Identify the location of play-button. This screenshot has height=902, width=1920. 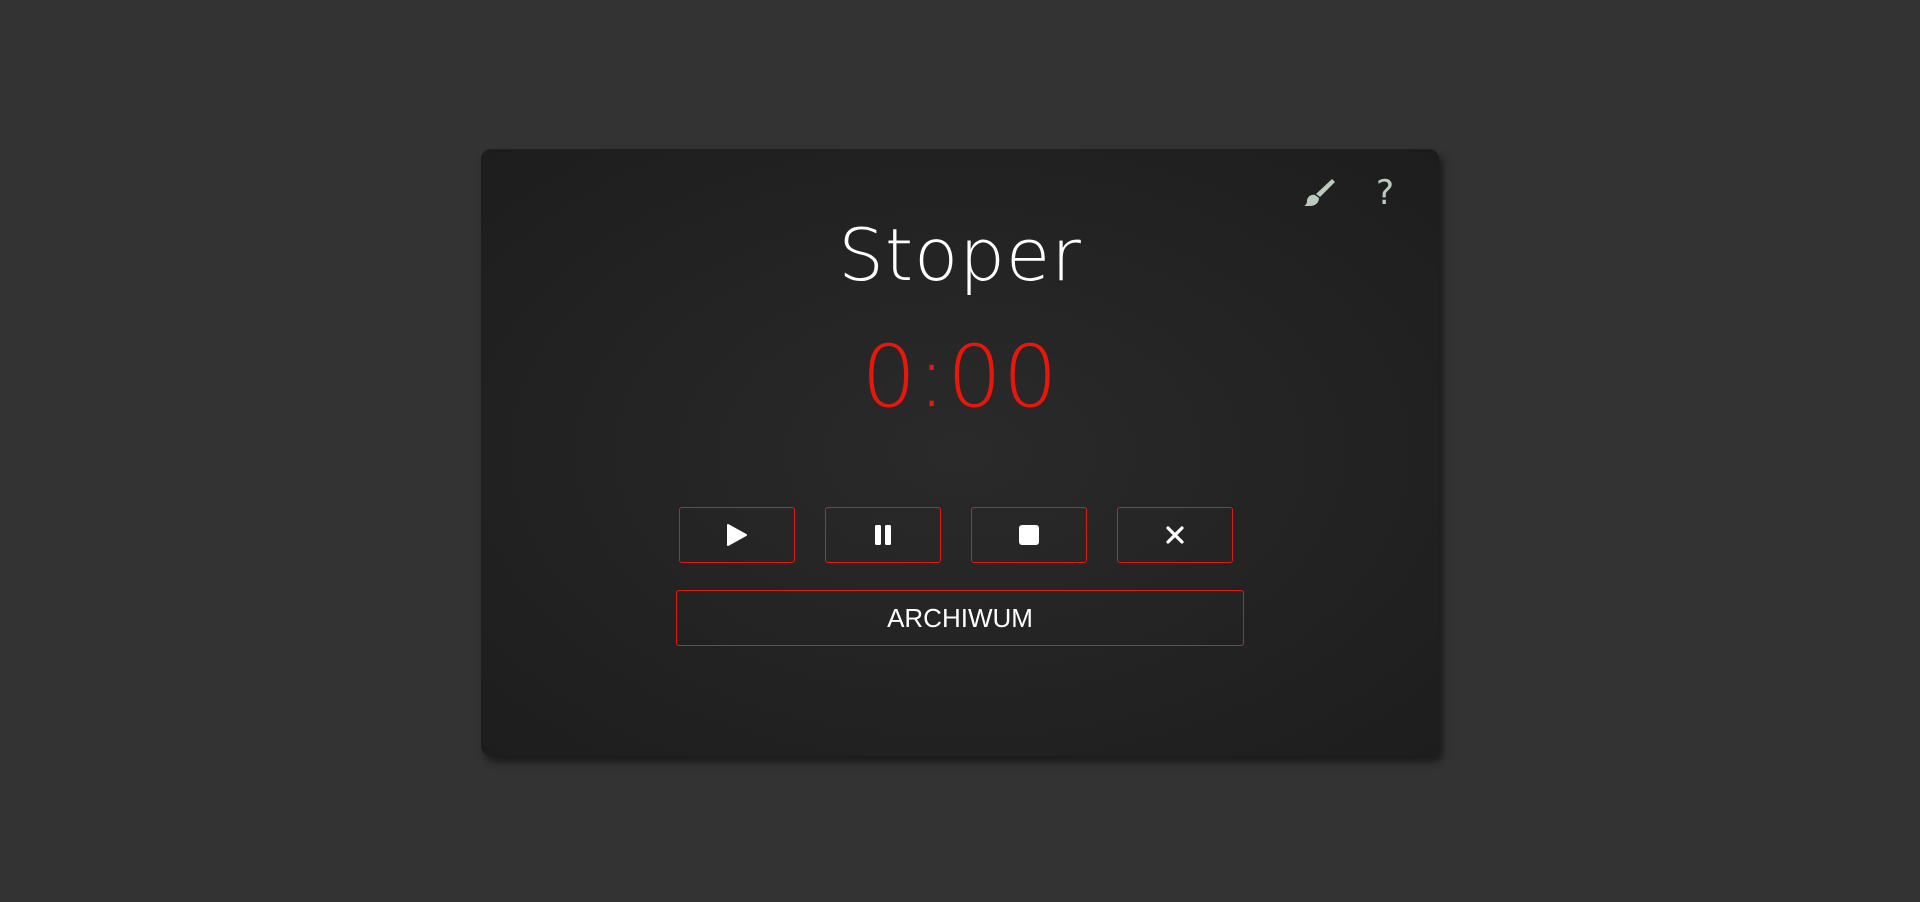
(737, 535).